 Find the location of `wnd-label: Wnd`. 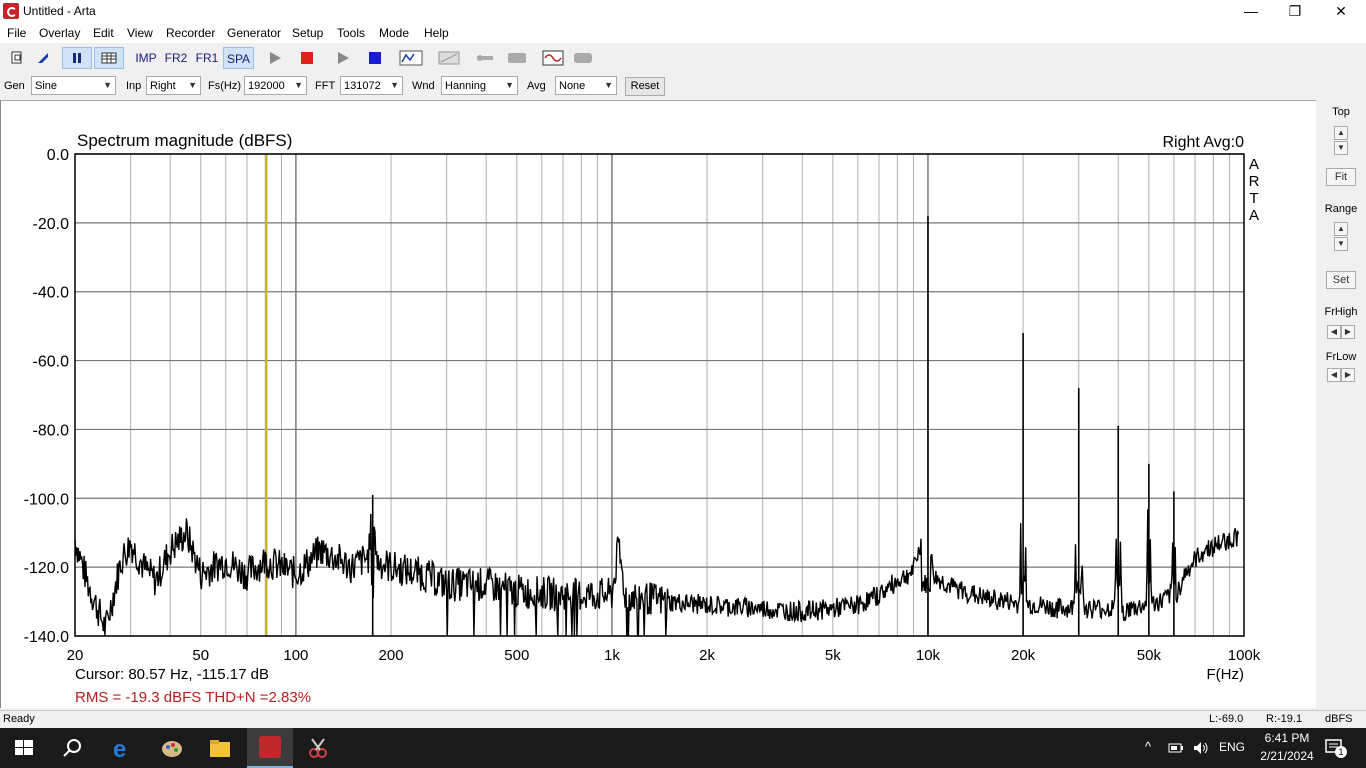

wnd-label: Wnd is located at coordinates (423, 86).